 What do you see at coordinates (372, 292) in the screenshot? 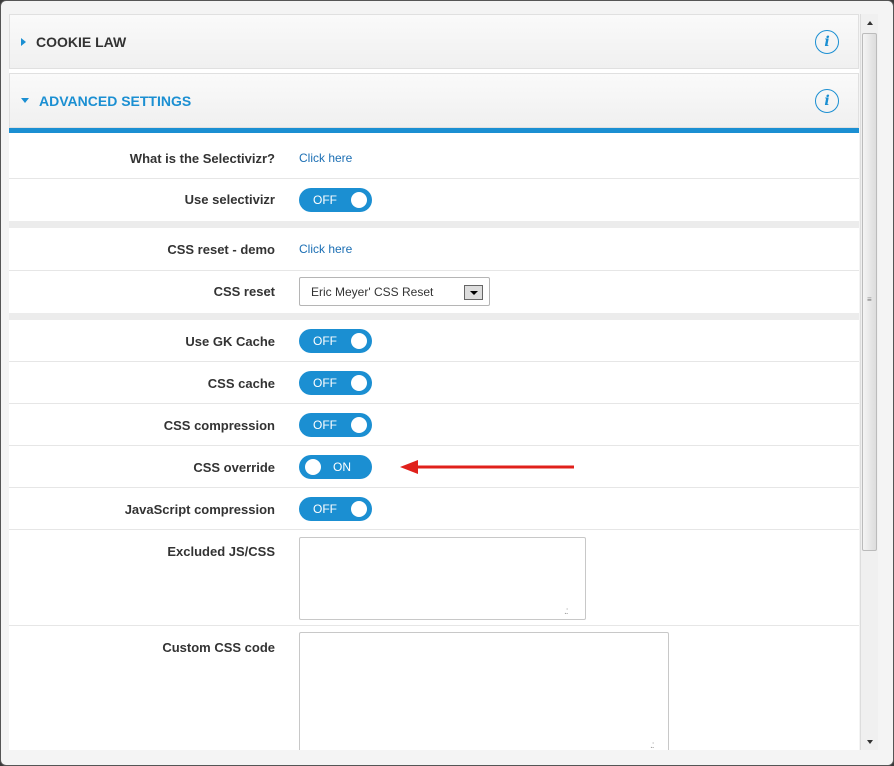
I see `select-value: Eric Meyer' CSS Reset` at bounding box center [372, 292].